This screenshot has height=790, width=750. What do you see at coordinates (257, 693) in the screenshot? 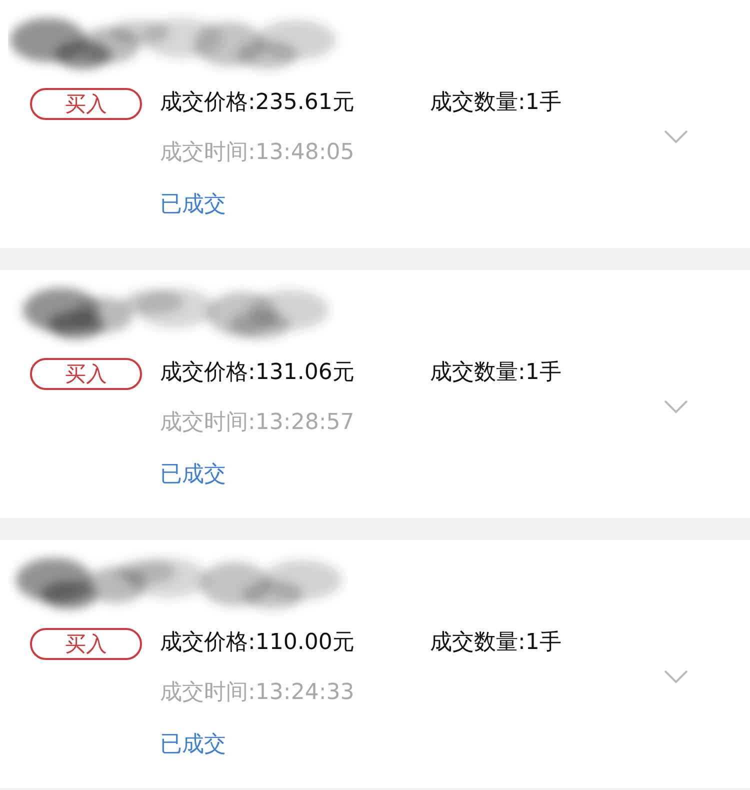
I see `trade-time: 成交时间:13:24:33` at bounding box center [257, 693].